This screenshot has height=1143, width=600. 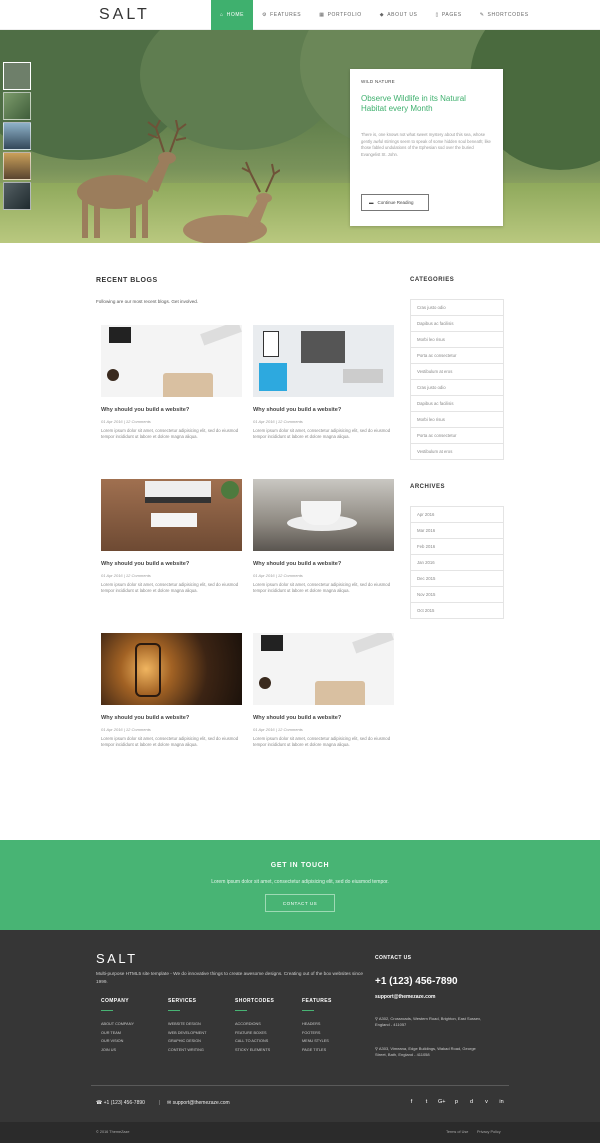 I want to click on archive-item: Feb 2016, so click(x=457, y=547).